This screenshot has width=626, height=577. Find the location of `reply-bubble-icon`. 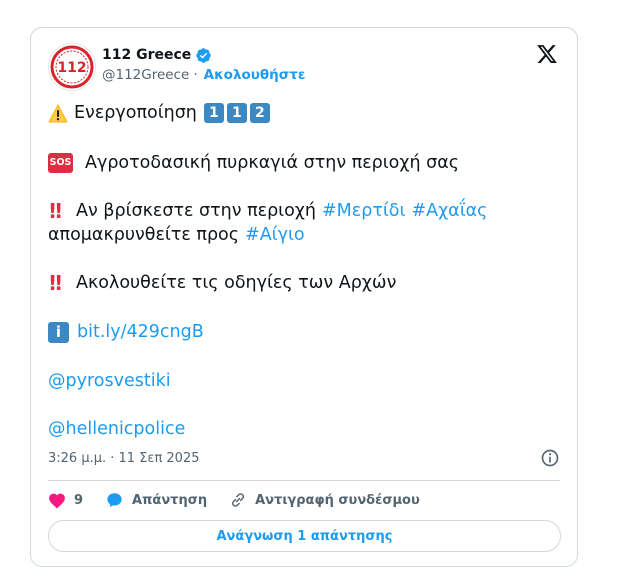

reply-bubble-icon is located at coordinates (114, 500).